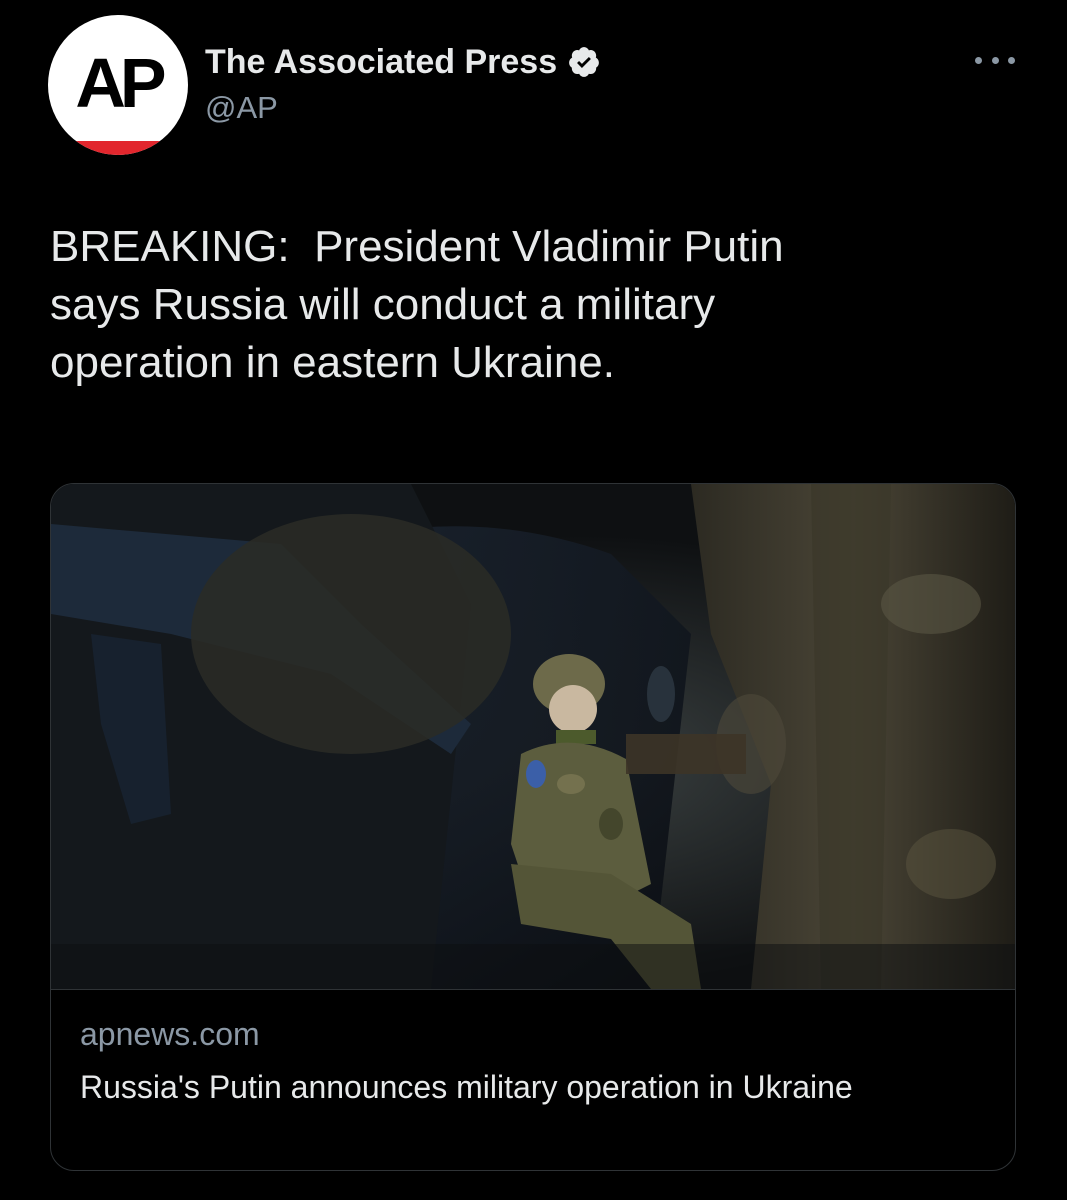  I want to click on ap-logo-text: AP, so click(120, 83).